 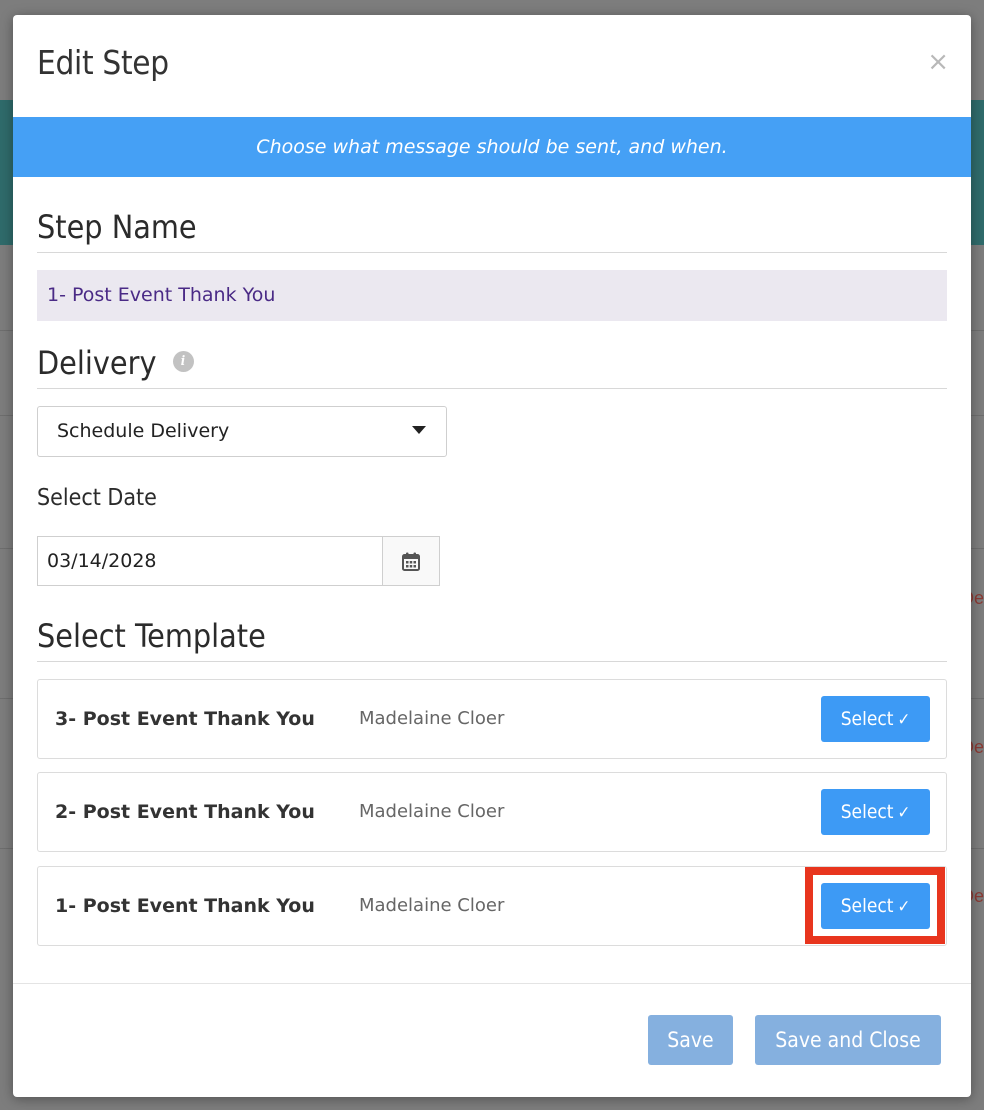 I want to click on calendar-icon, so click(x=411, y=561).